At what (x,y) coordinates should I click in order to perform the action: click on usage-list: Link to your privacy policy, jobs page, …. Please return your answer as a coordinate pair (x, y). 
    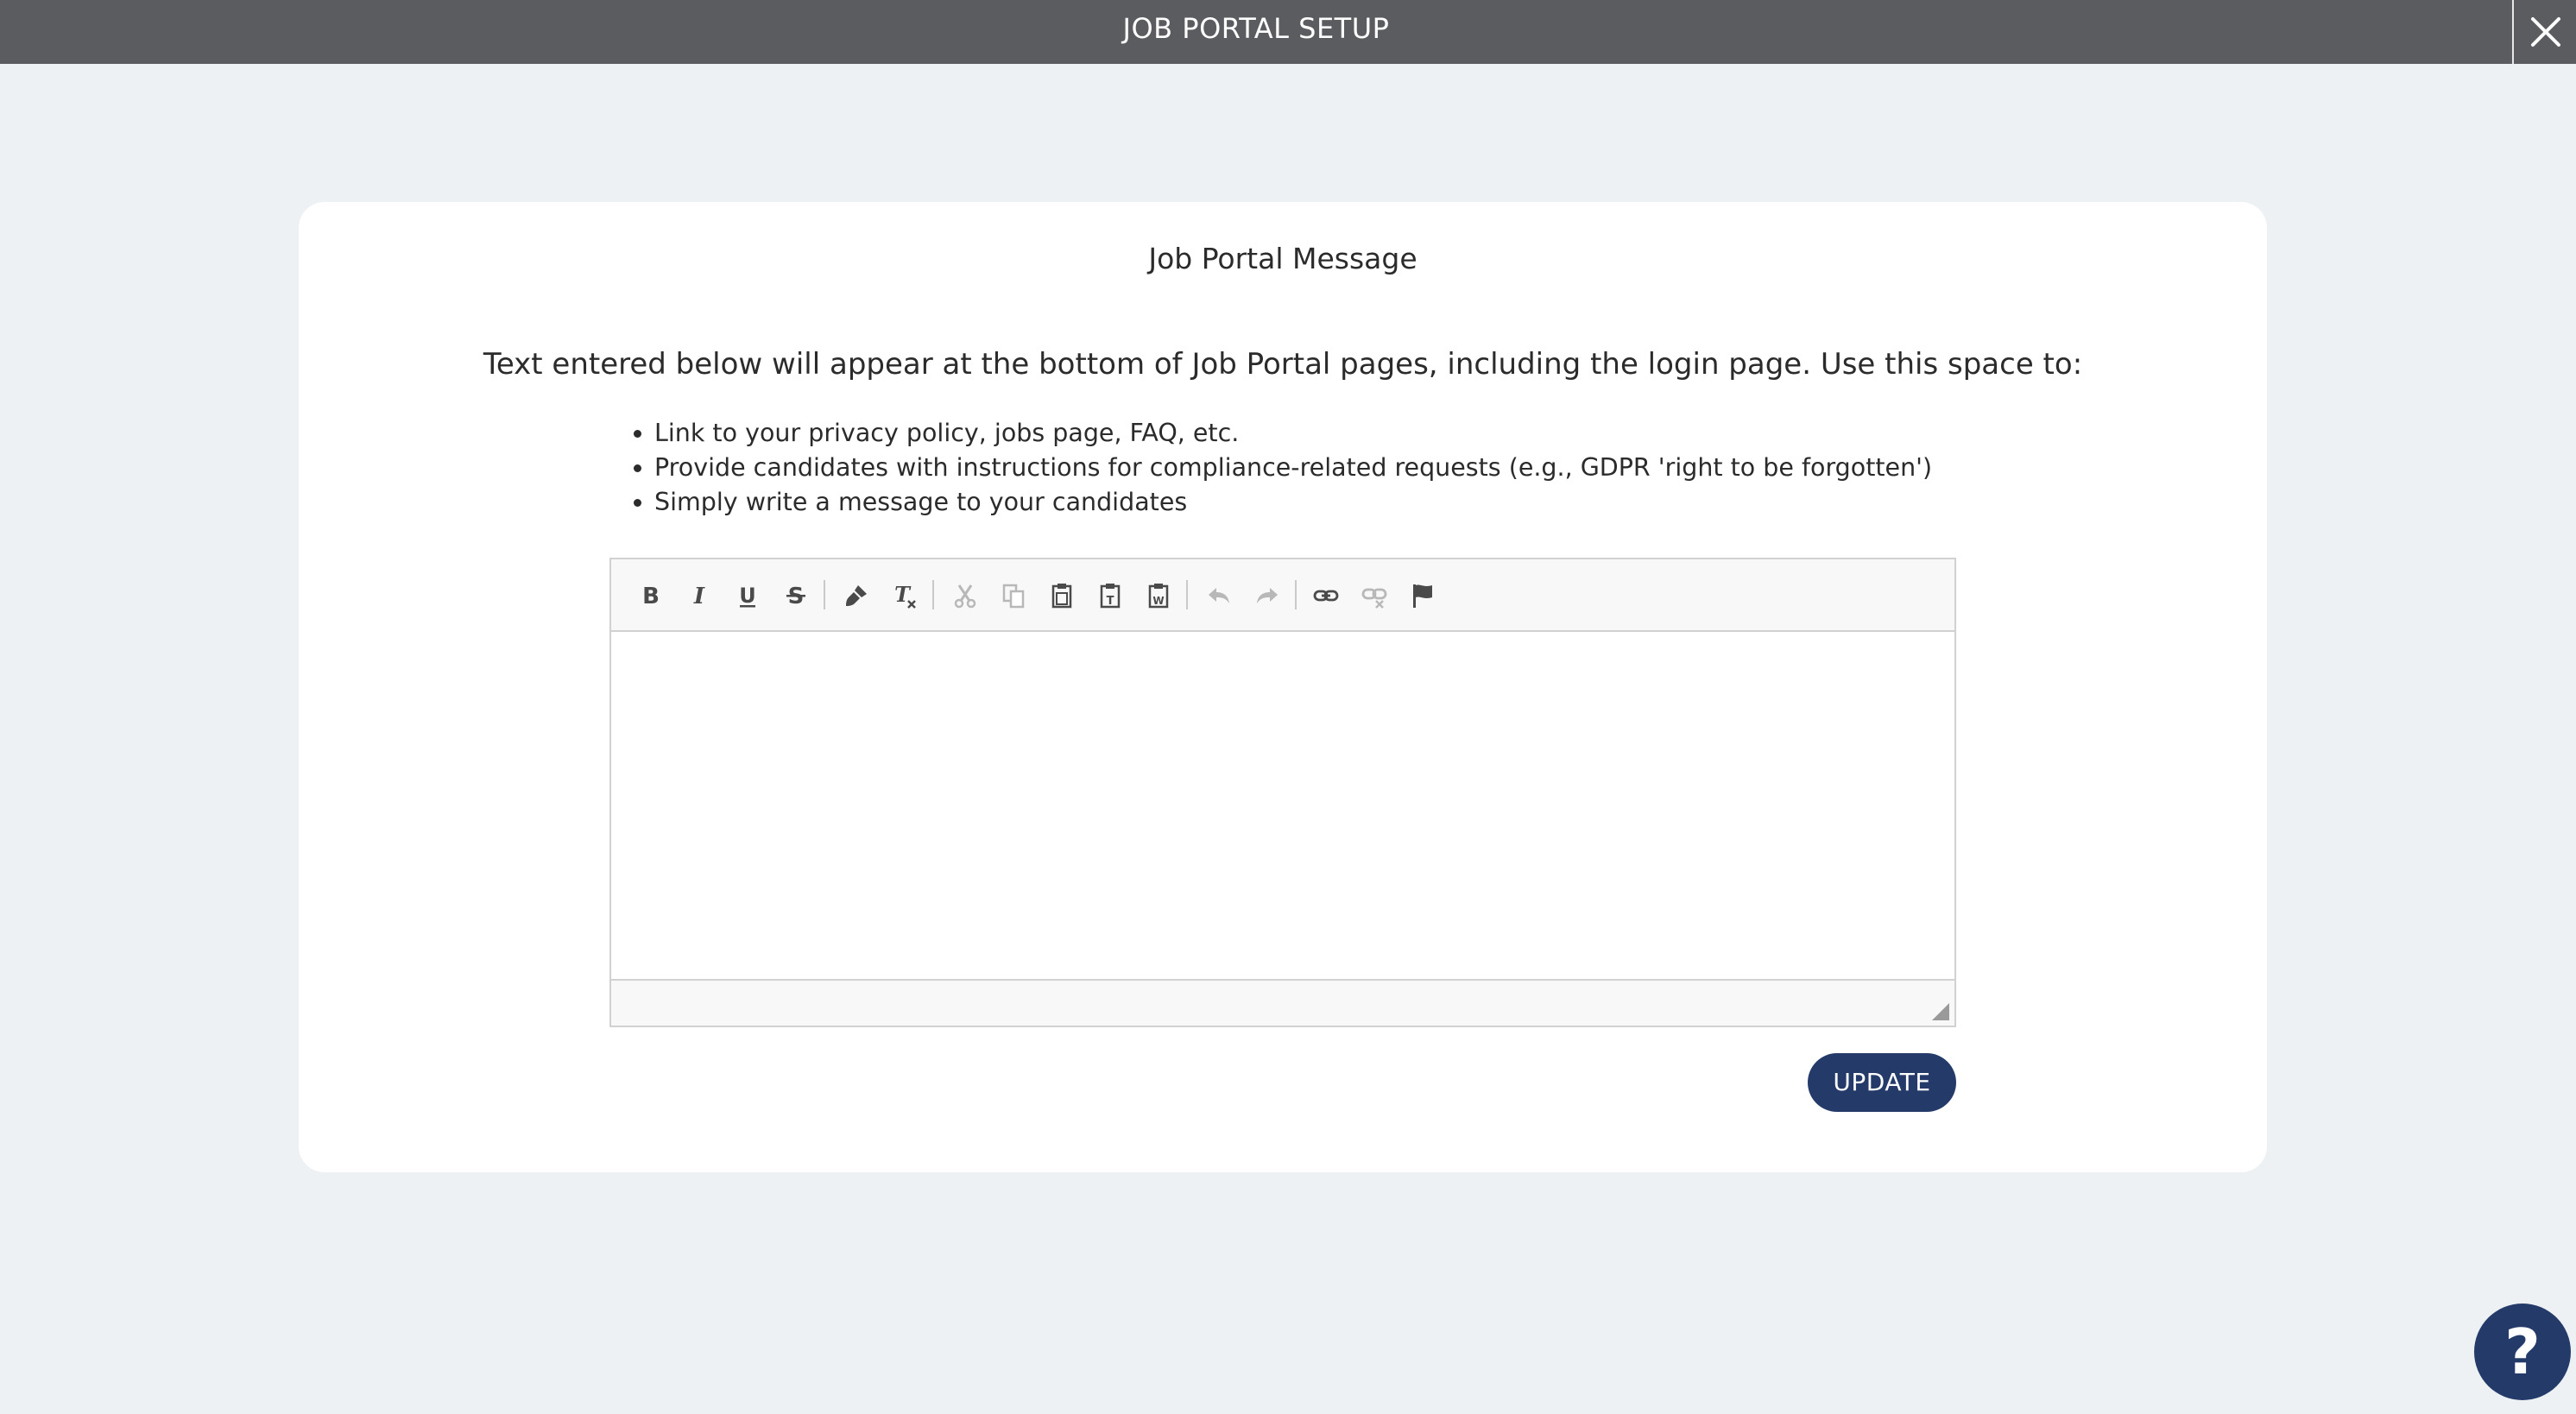
    Looking at the image, I should click on (1276, 468).